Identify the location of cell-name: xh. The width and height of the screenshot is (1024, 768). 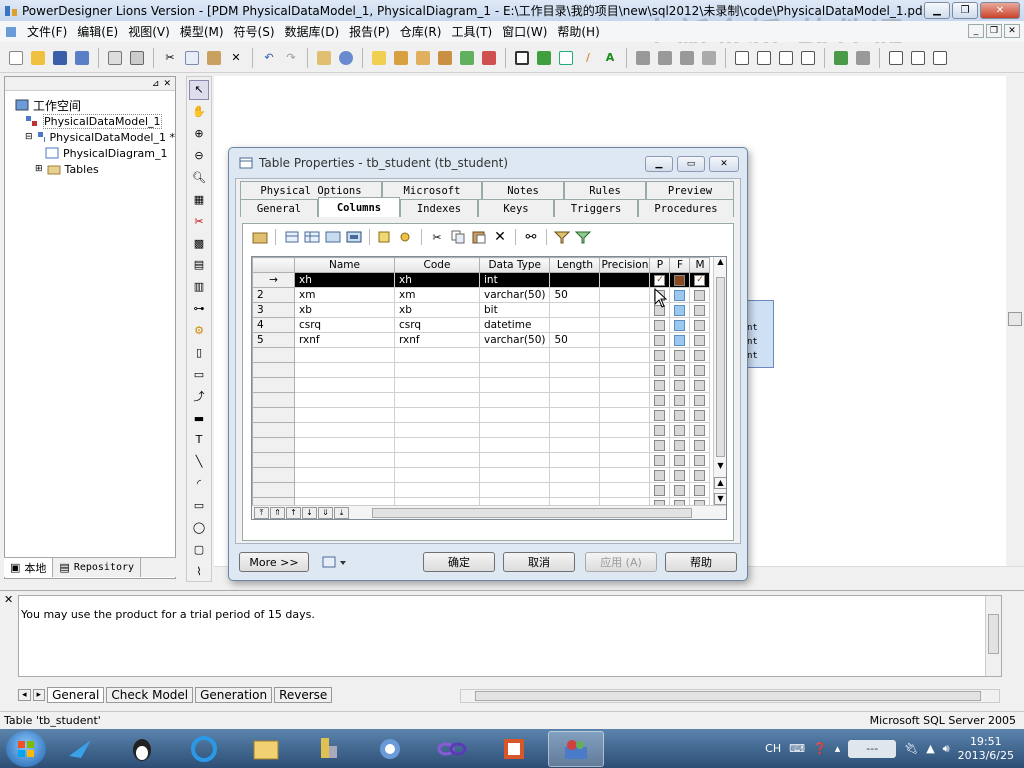
(344, 280).